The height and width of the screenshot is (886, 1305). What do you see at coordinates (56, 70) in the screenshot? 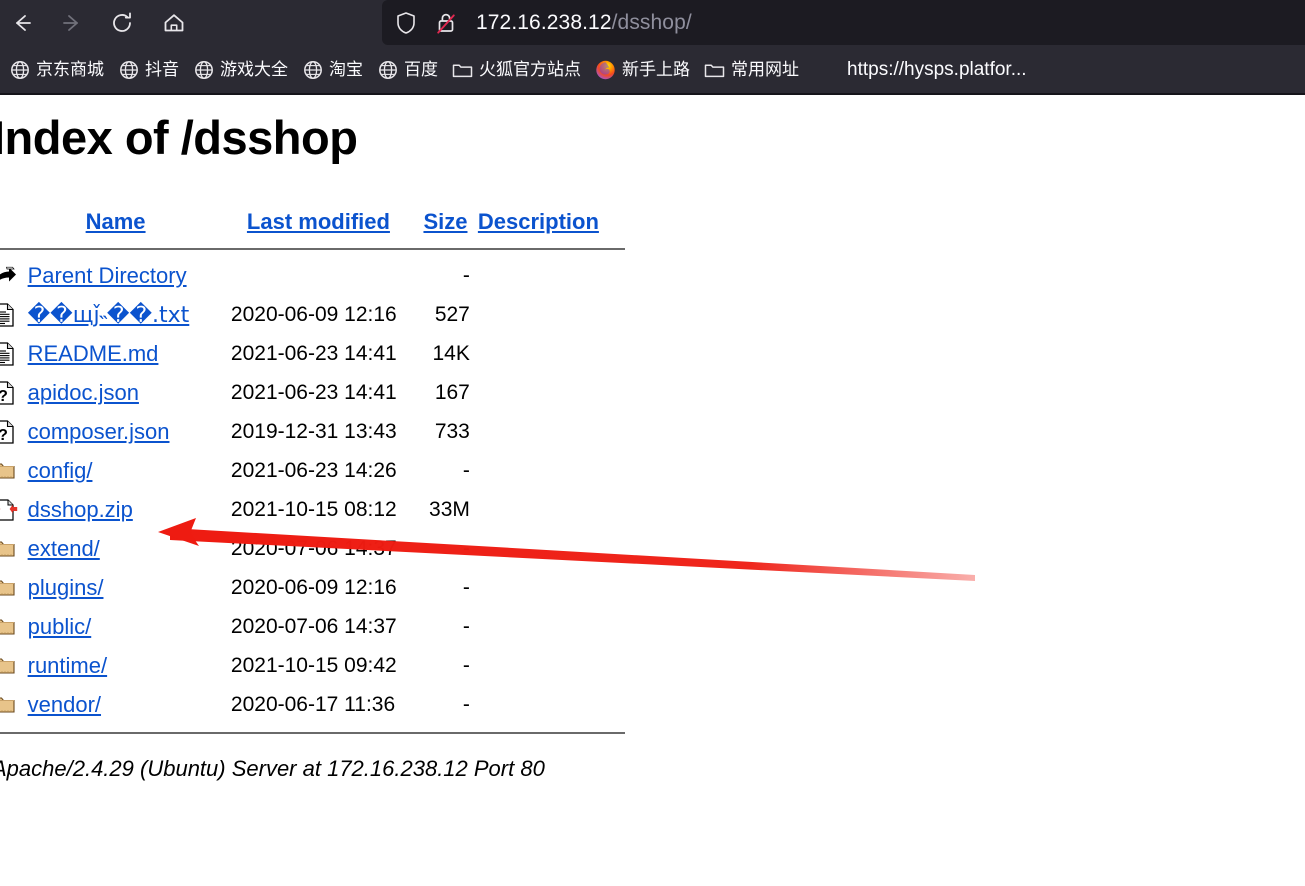
I see `bookmark-item-jingdong: 京东商城` at bounding box center [56, 70].